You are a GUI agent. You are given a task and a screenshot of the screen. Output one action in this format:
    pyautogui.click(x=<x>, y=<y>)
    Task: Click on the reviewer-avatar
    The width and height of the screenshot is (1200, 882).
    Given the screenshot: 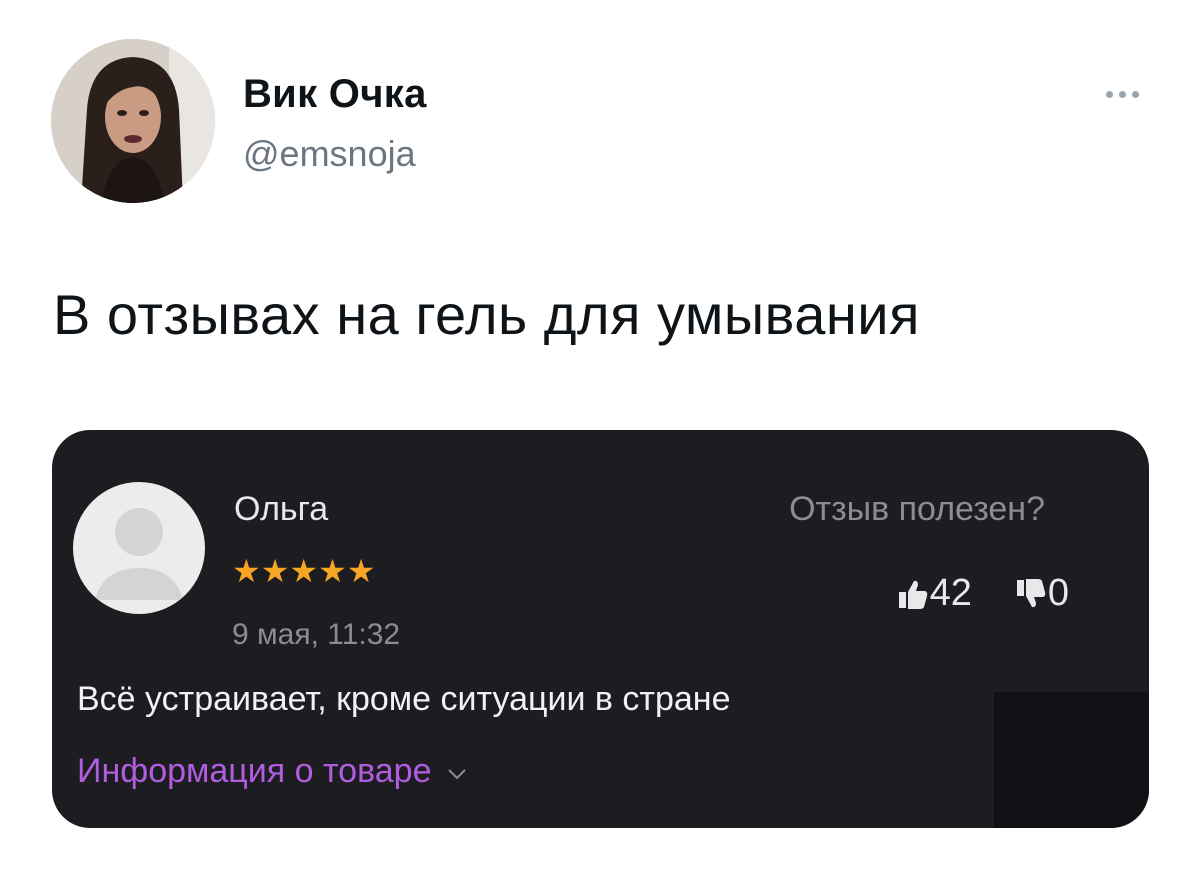 What is the action you would take?
    pyautogui.click(x=139, y=548)
    